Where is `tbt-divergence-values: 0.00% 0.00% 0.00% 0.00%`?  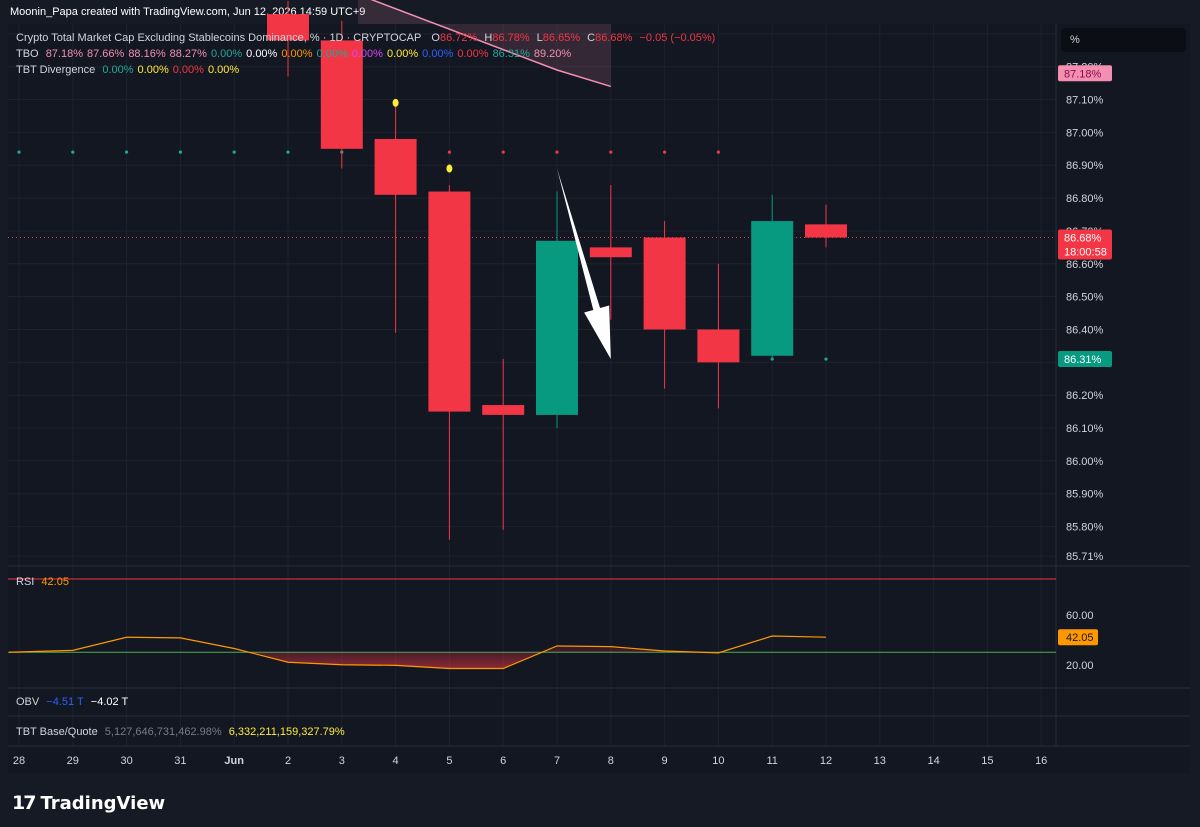 tbt-divergence-values: 0.00% 0.00% 0.00% 0.00% is located at coordinates (172, 70).